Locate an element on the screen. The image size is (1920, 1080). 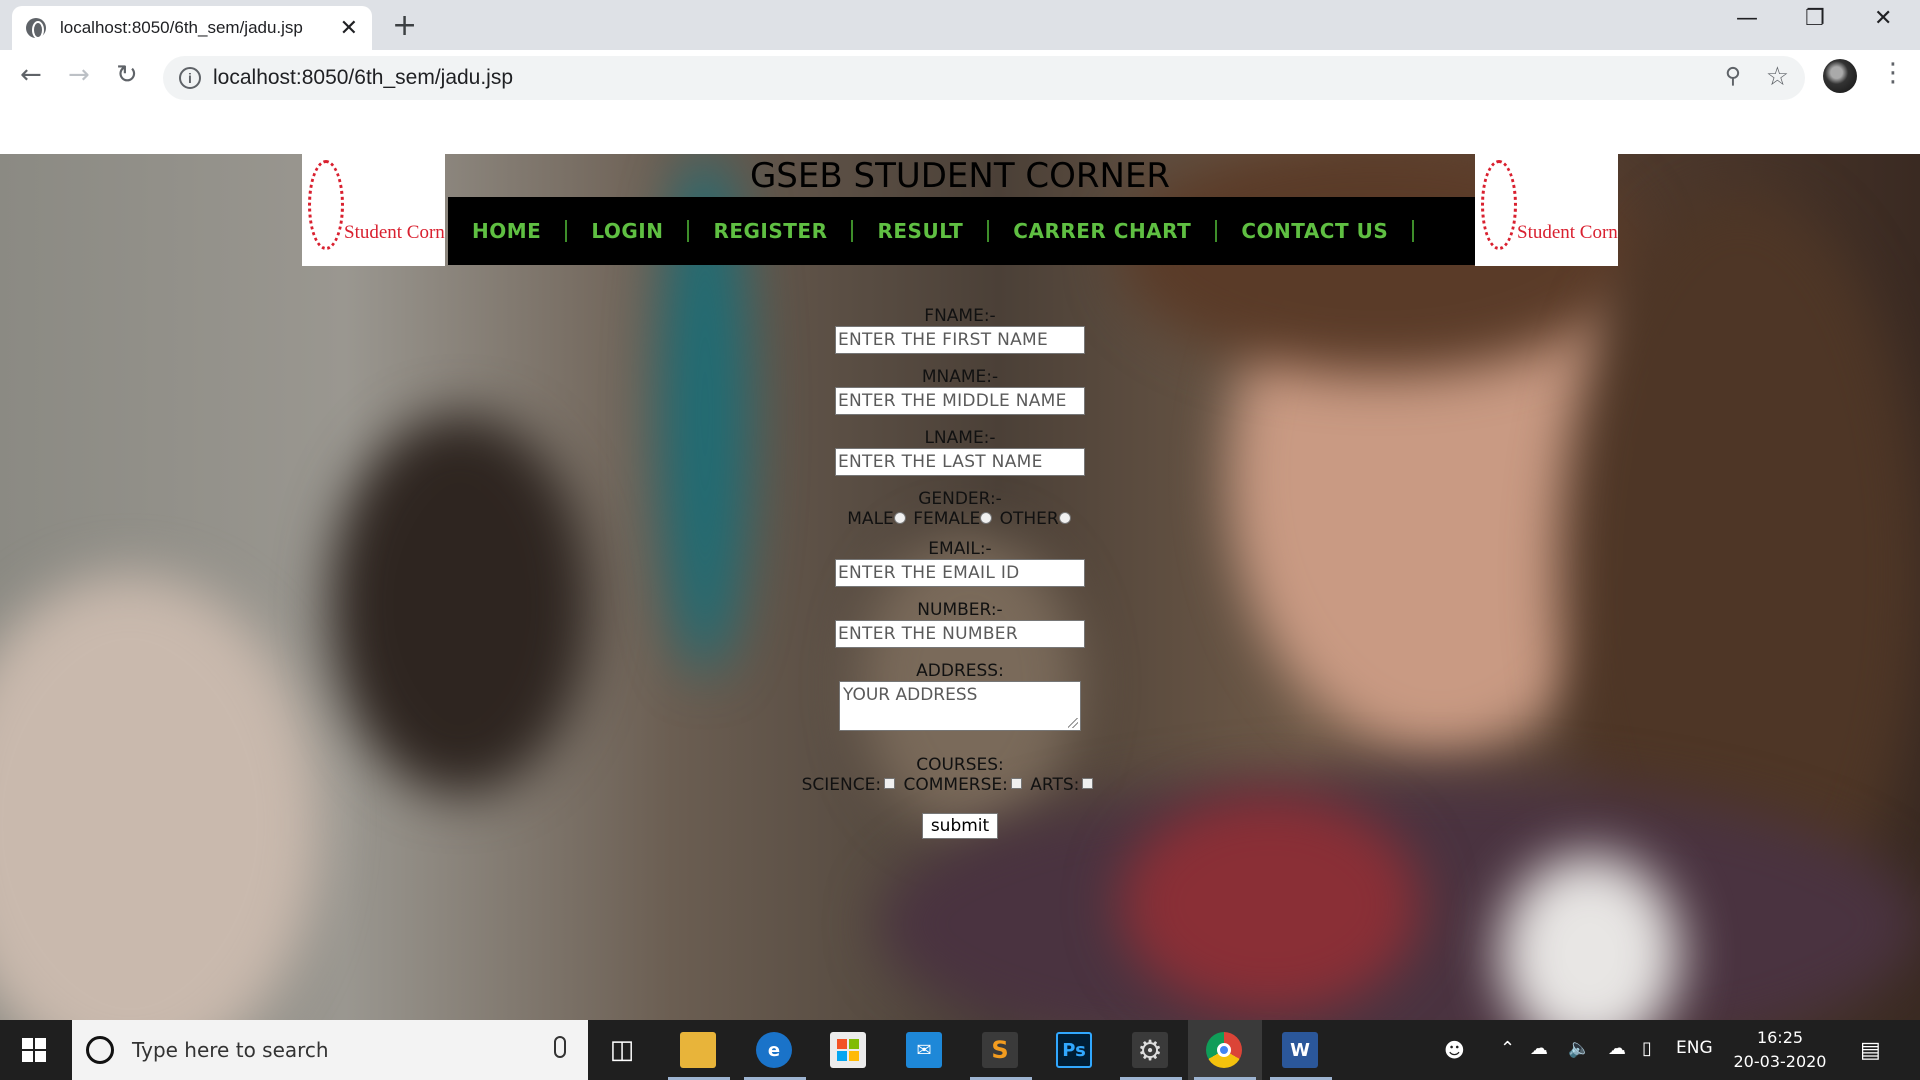
microphone-icon is located at coordinates (560, 1047).